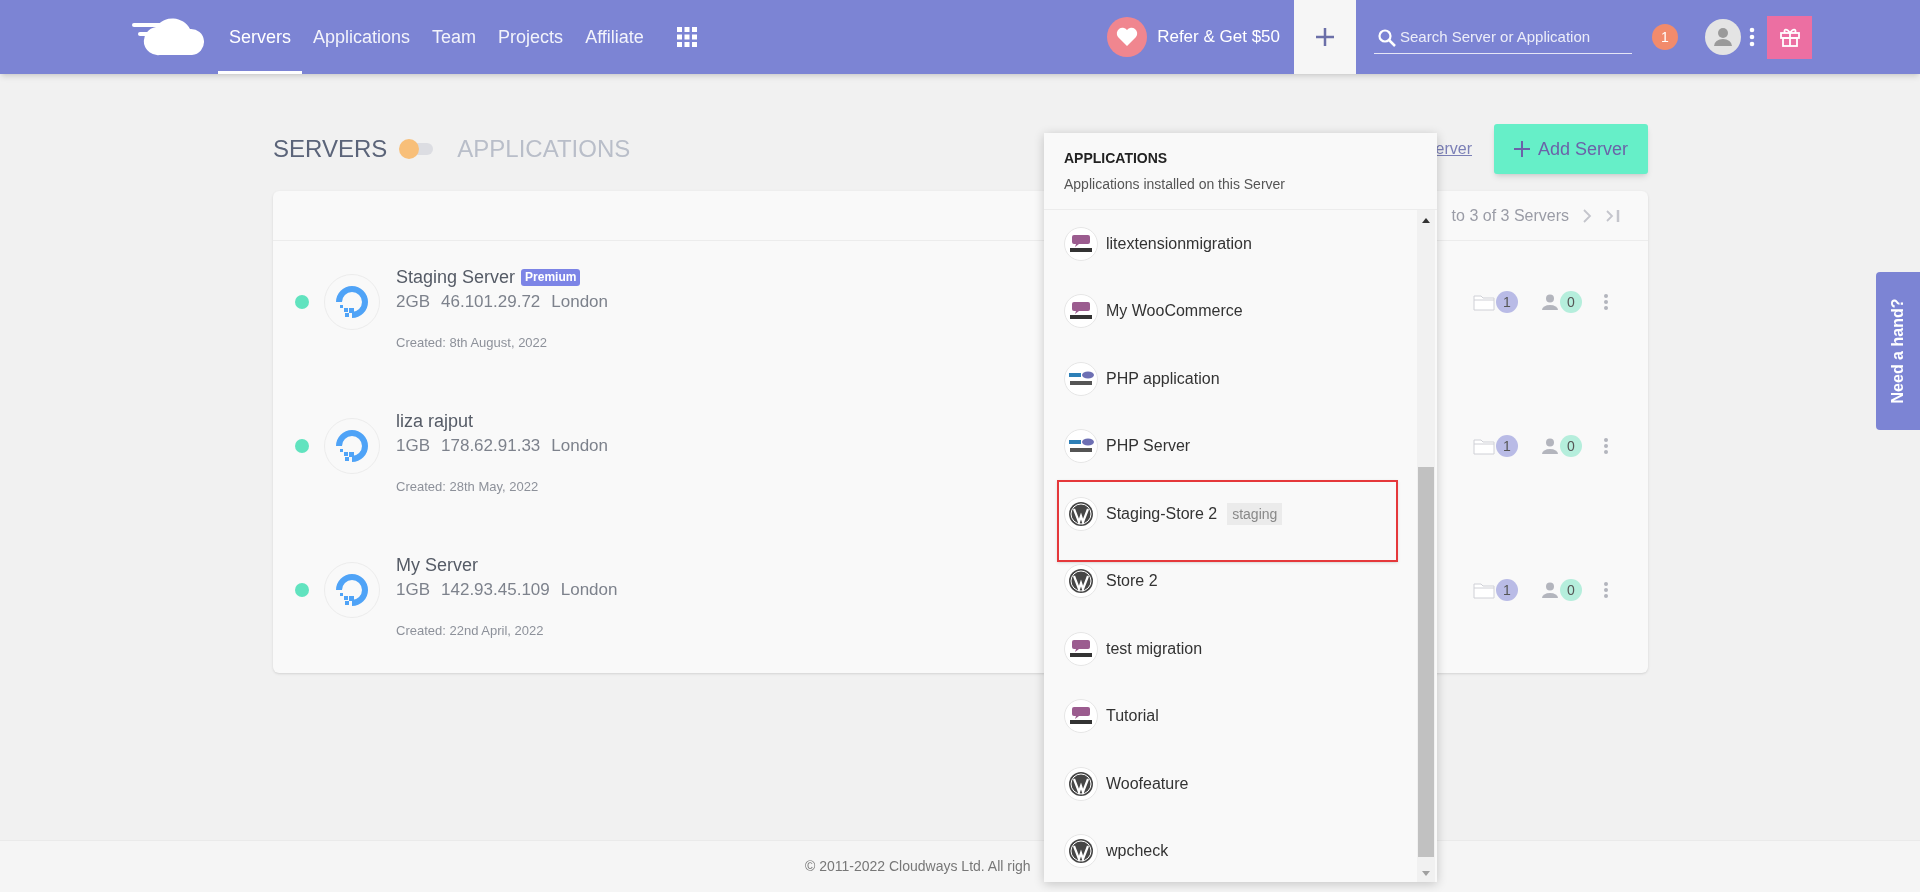  I want to click on apps-grid-icon, so click(686, 37).